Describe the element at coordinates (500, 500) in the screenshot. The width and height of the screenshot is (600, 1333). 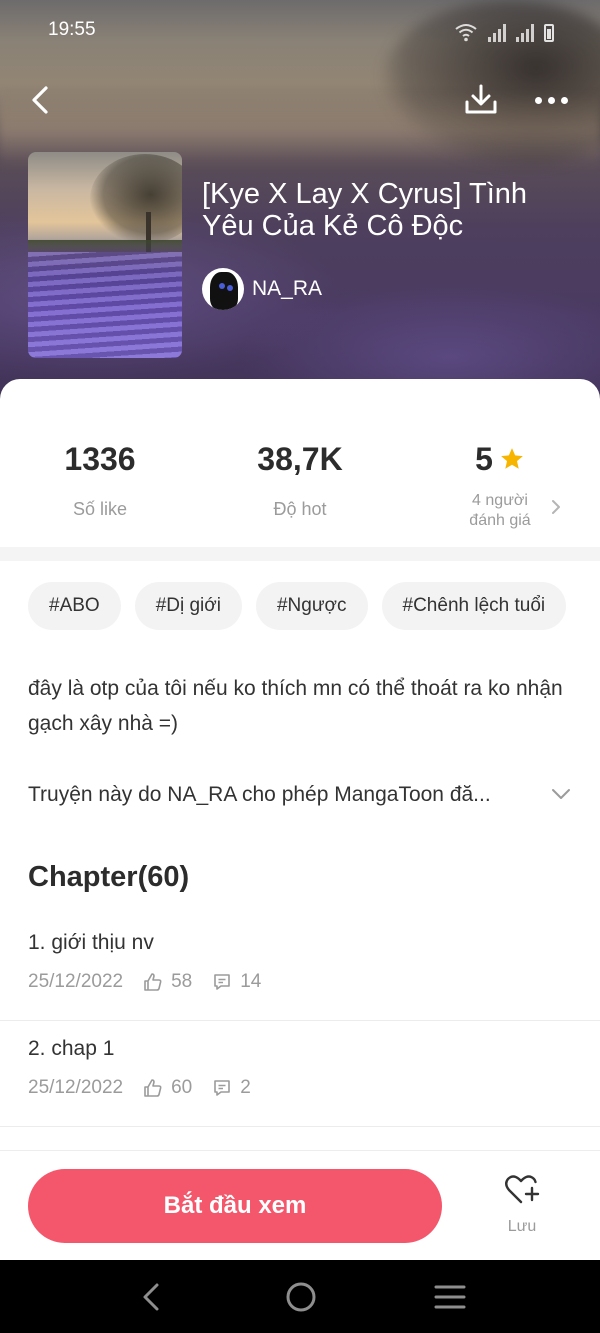
I see `rating-count-line1: 4 người` at that location.